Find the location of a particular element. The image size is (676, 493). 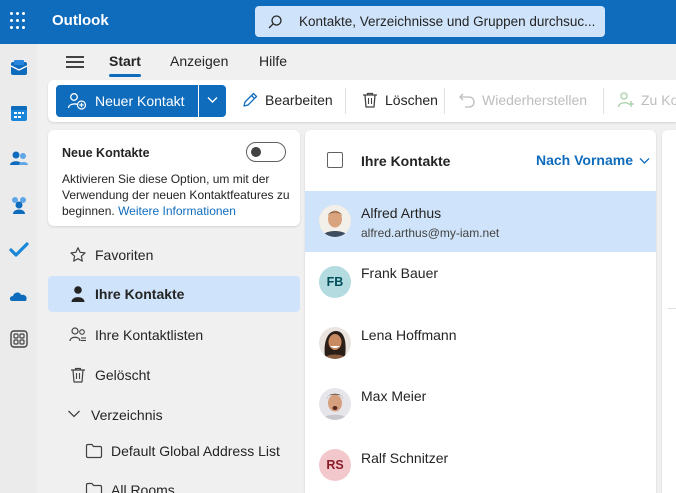

contact-name: Alfred Arthus is located at coordinates (401, 213).